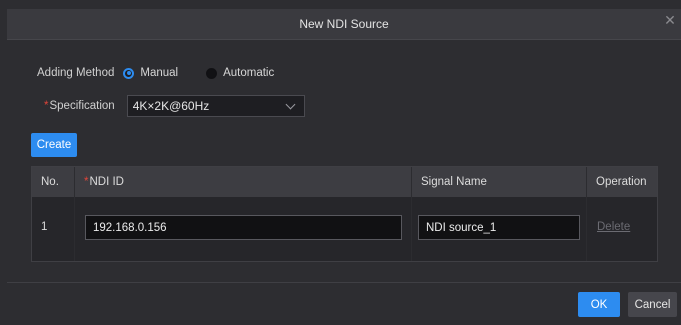 Image resolution: width=681 pixels, height=325 pixels. Describe the element at coordinates (454, 182) in the screenshot. I see `header-signal-name-text: Signal Name` at that location.